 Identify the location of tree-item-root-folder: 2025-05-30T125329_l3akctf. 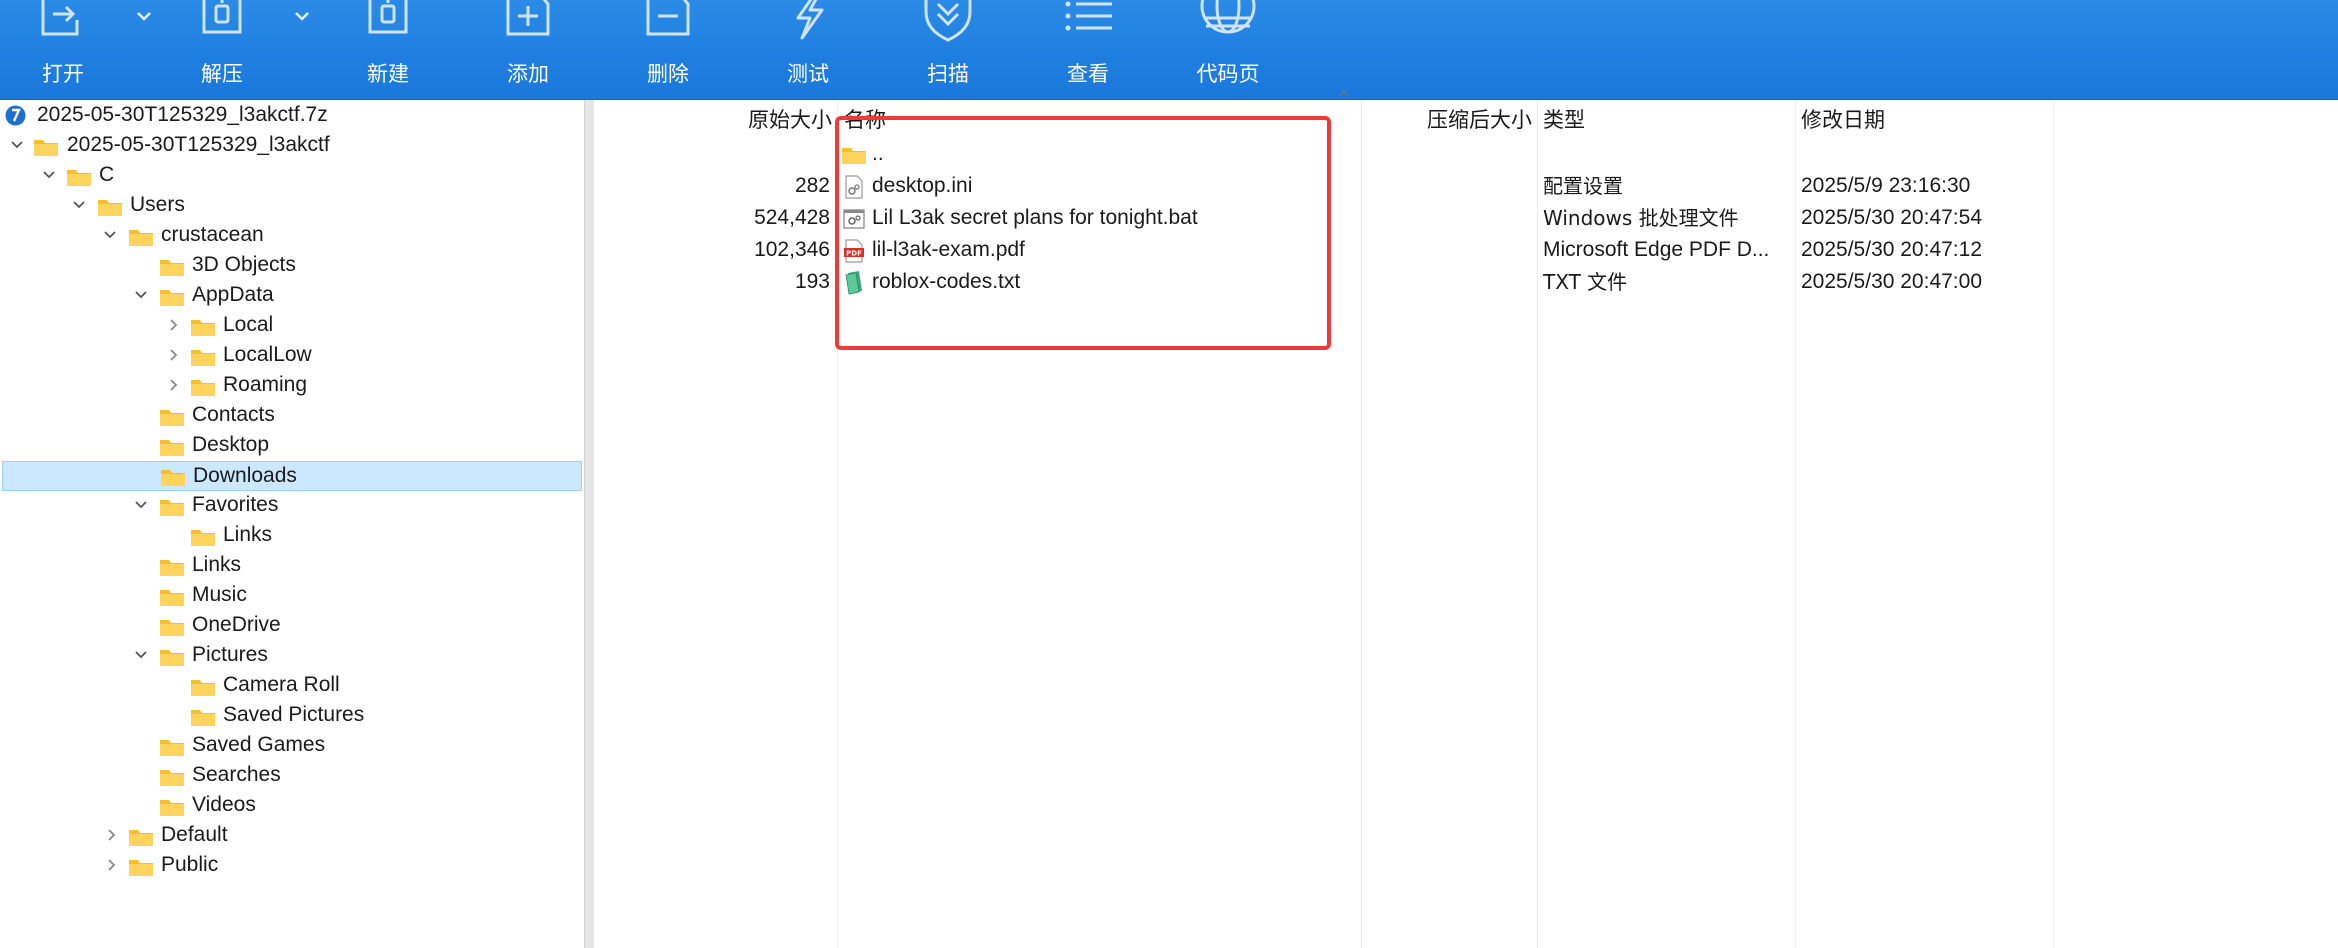
(292, 145).